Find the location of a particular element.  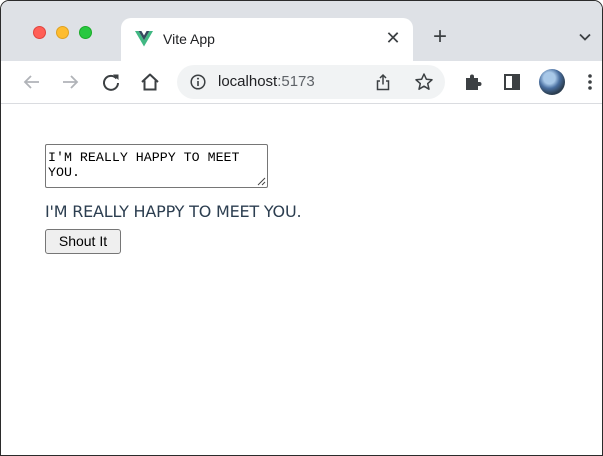

resize-grip-icon is located at coordinates (261, 181).